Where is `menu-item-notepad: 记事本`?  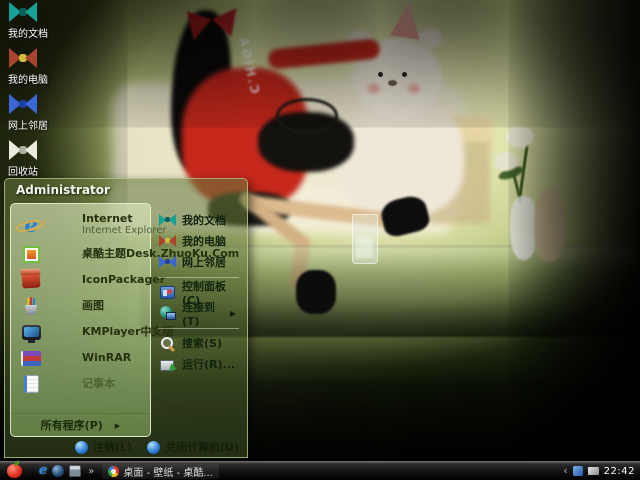
menu-item-notepad: 记事本 is located at coordinates (80, 384).